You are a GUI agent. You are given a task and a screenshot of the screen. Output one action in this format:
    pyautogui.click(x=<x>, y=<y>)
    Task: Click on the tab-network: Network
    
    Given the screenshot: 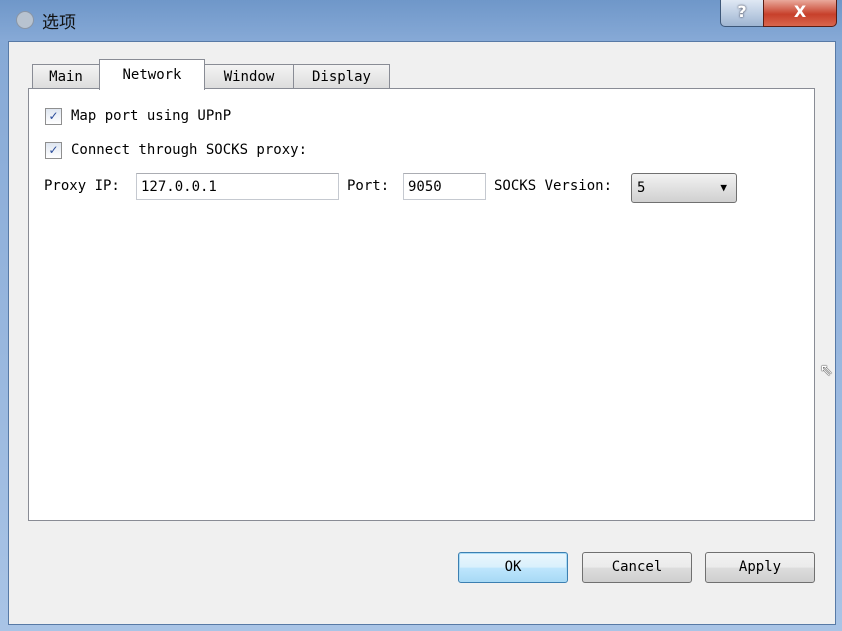 What is the action you would take?
    pyautogui.click(x=152, y=74)
    